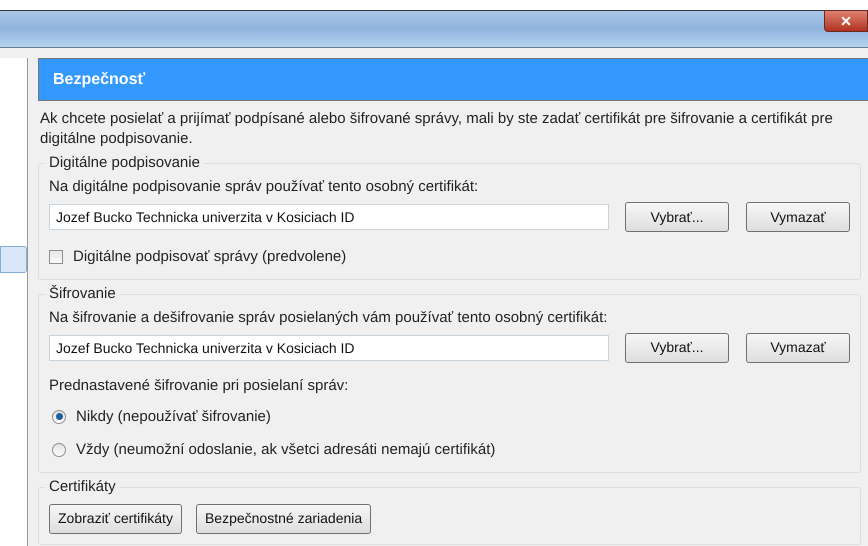 This screenshot has width=868, height=546. I want to click on checkbox, so click(56, 257).